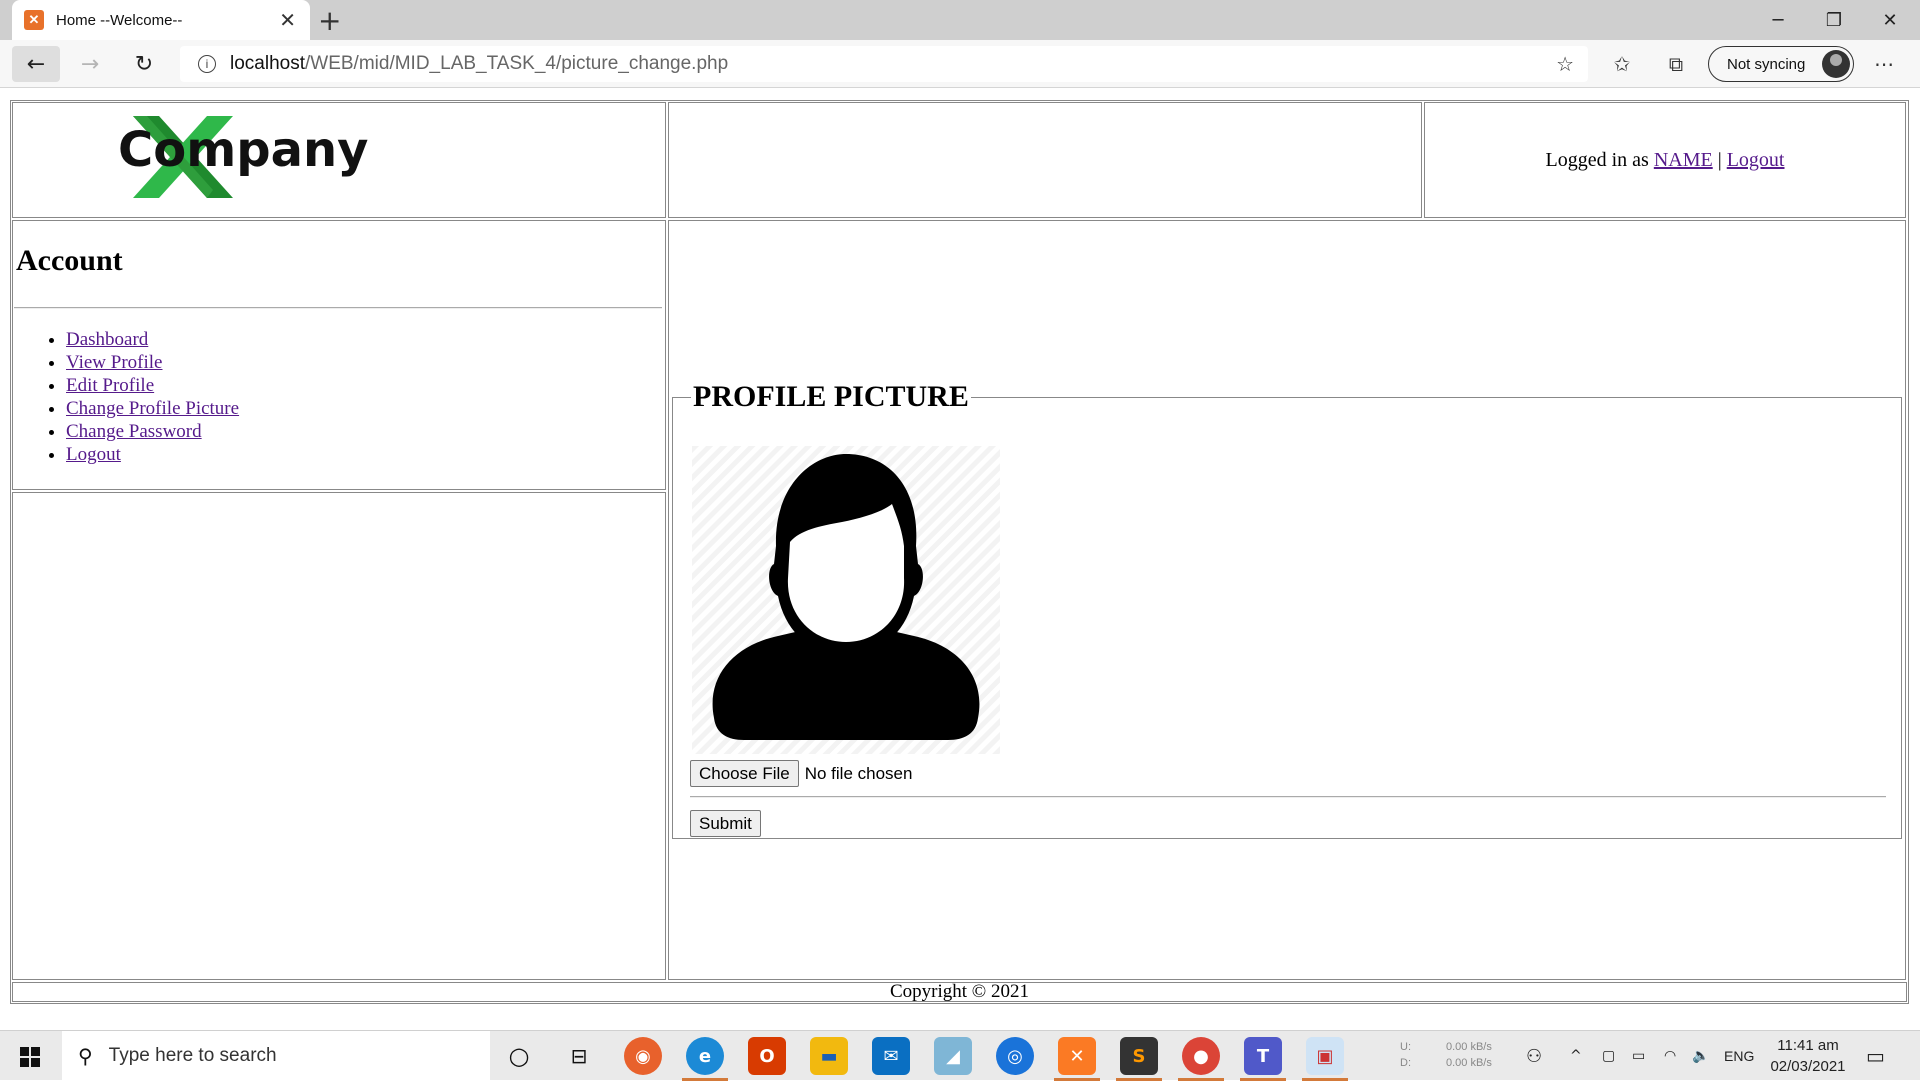 This screenshot has width=1920, height=1081. What do you see at coordinates (34, 20) in the screenshot?
I see `xampp-favicon-icon: ✕` at bounding box center [34, 20].